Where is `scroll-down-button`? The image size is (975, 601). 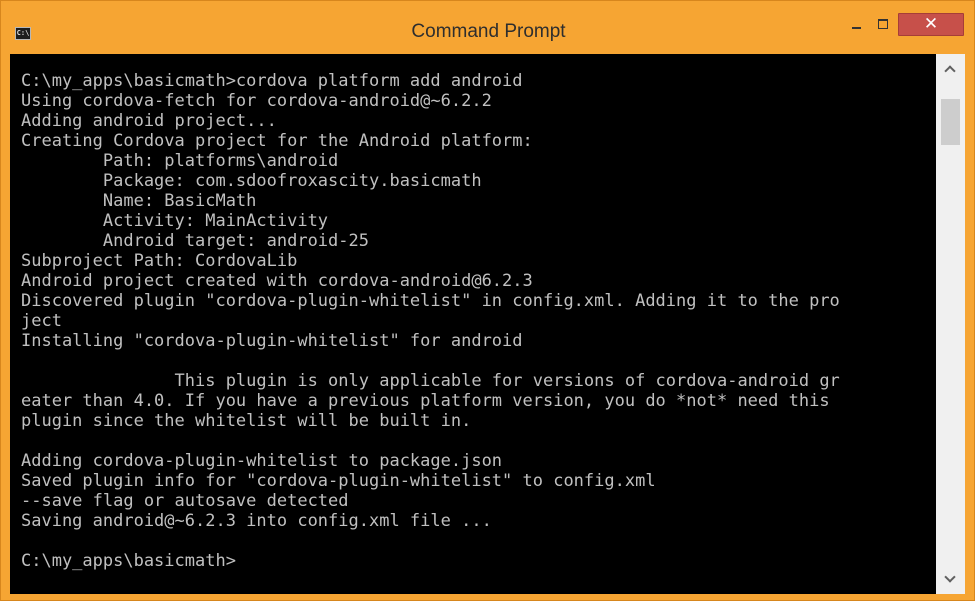
scroll-down-button is located at coordinates (950, 579).